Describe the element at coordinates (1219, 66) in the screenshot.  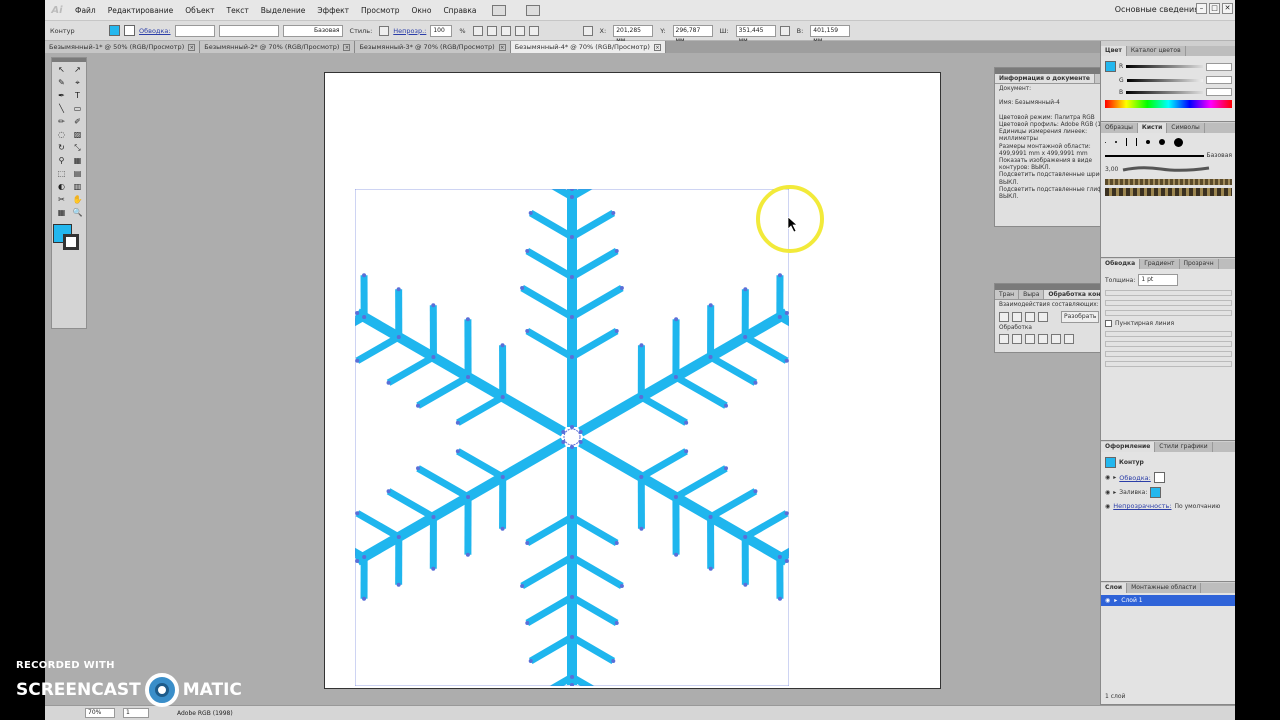
I see `red-value` at that location.